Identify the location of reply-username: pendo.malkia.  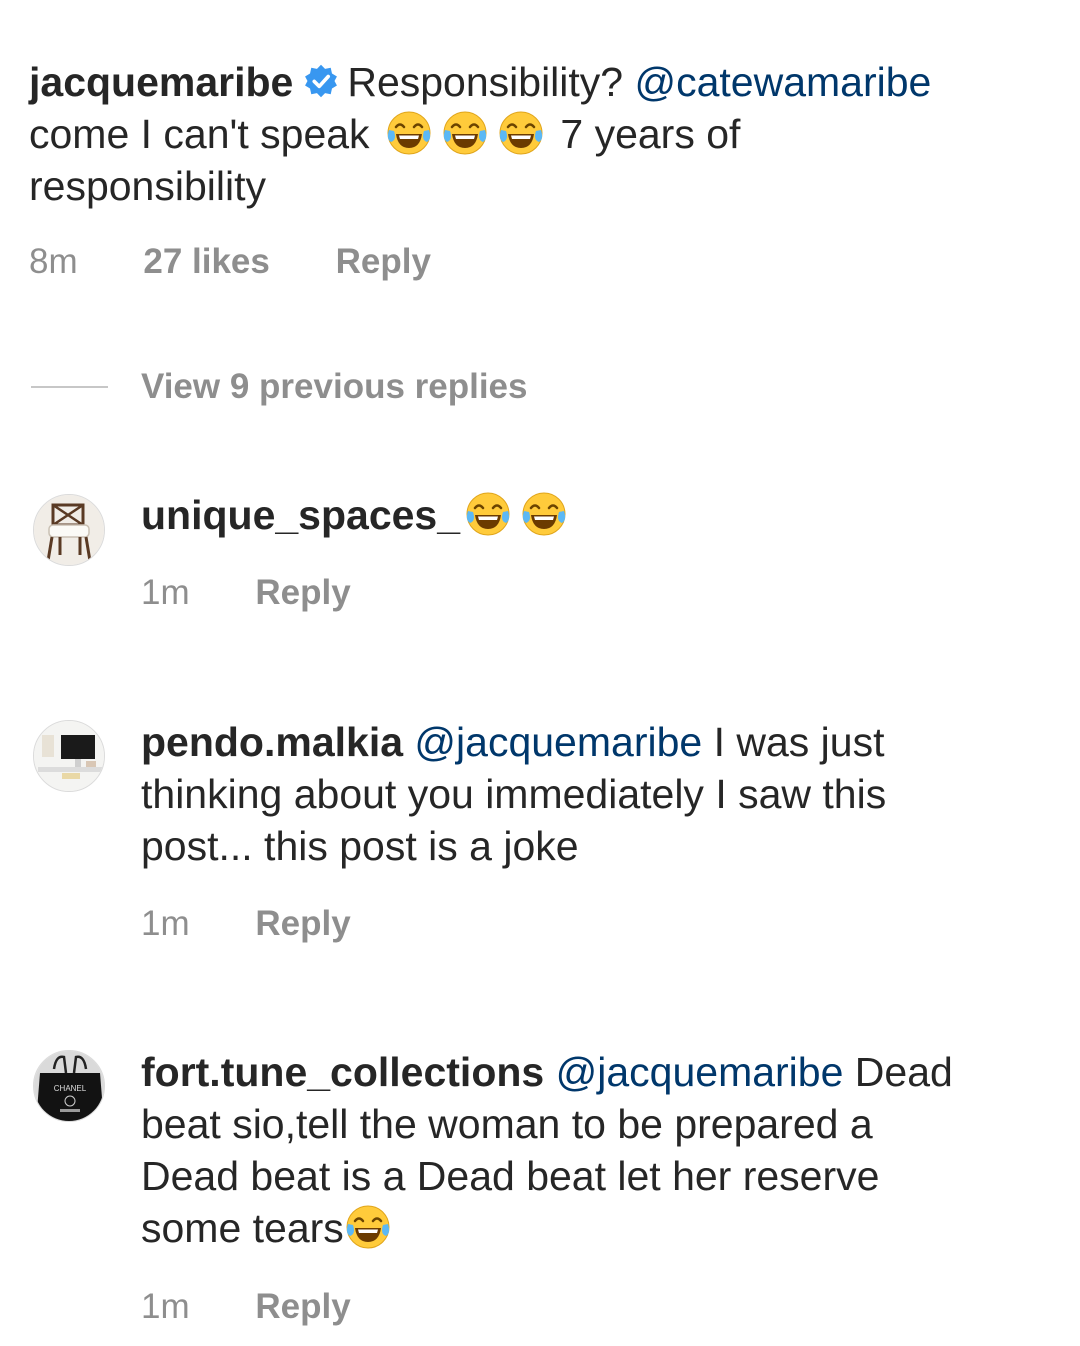
(272, 742).